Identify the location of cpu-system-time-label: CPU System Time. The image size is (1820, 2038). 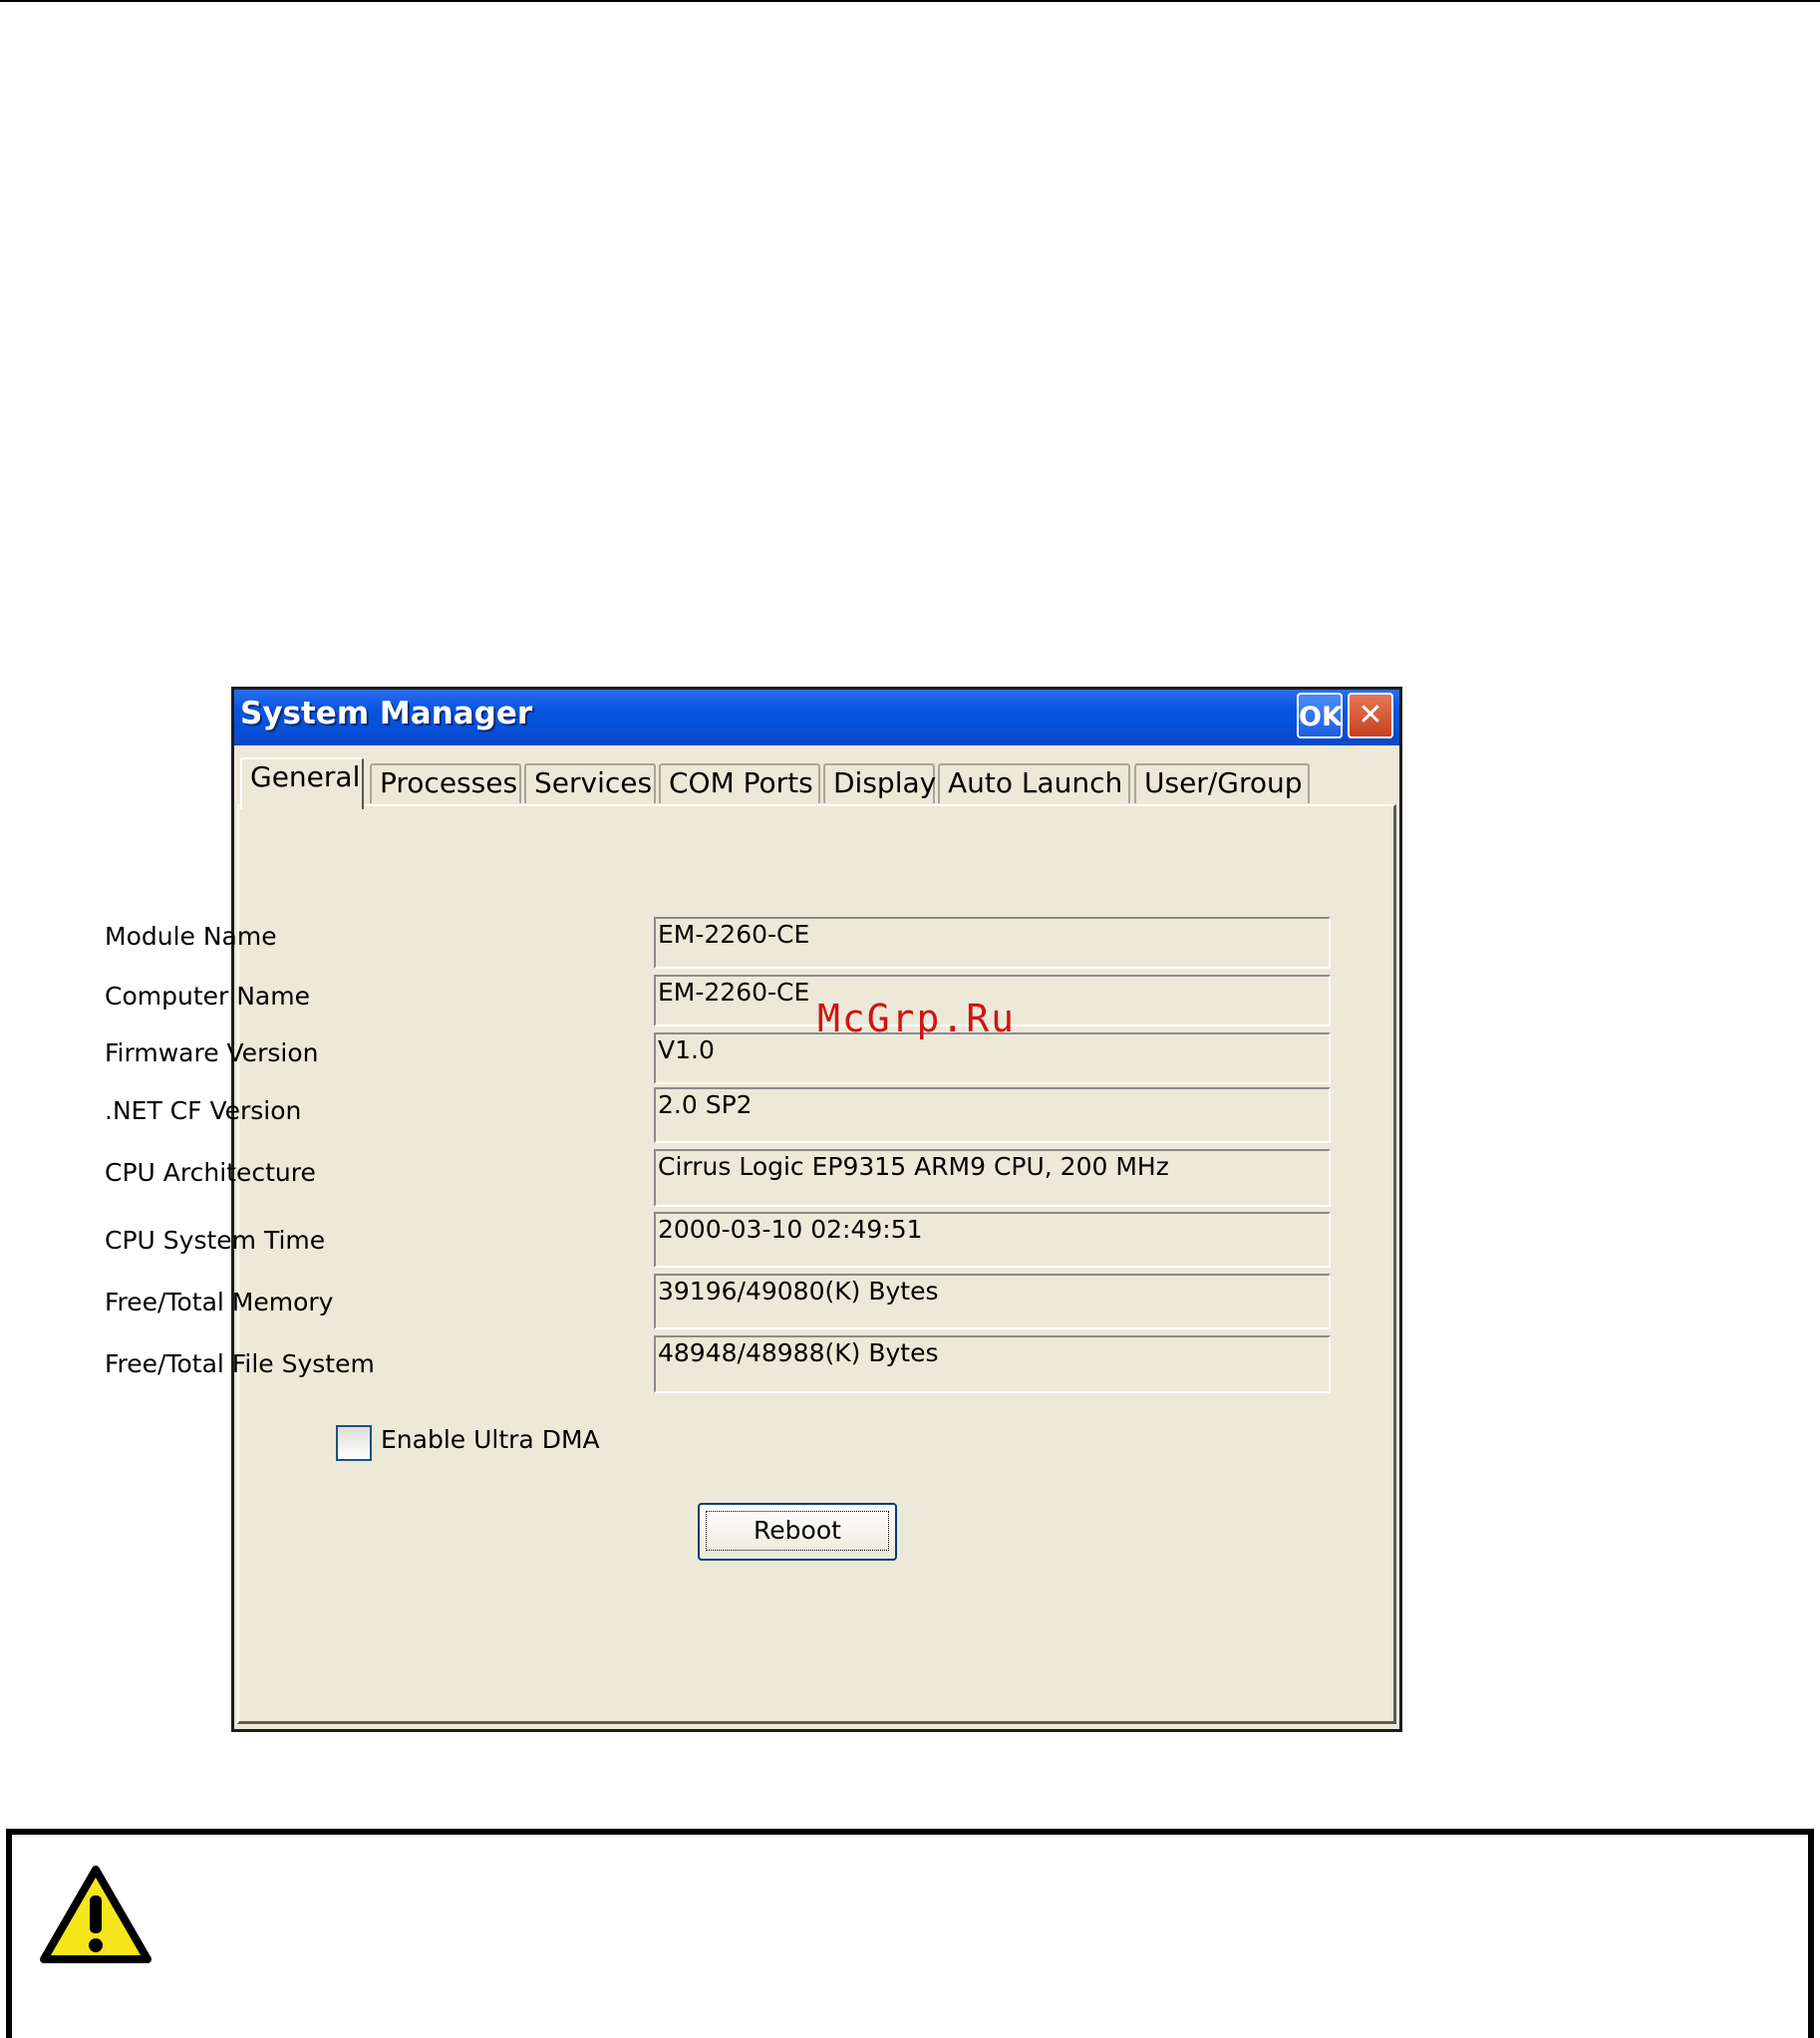
(215, 1240).